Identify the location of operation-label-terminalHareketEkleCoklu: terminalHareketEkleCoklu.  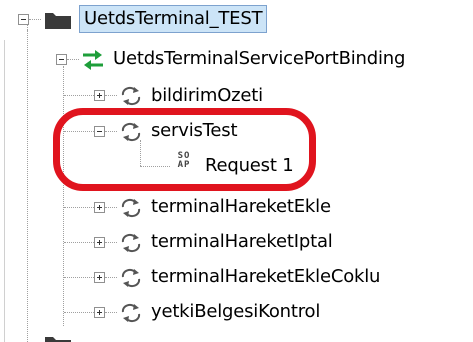
(265, 277).